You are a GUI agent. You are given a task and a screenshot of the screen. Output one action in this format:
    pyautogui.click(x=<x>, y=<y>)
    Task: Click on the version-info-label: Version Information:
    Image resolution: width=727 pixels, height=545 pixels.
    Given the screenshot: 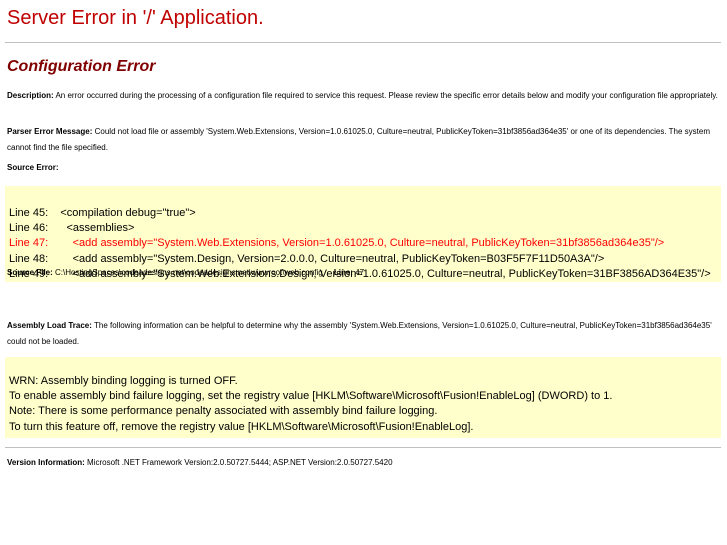 What is the action you would take?
    pyautogui.click(x=46, y=462)
    